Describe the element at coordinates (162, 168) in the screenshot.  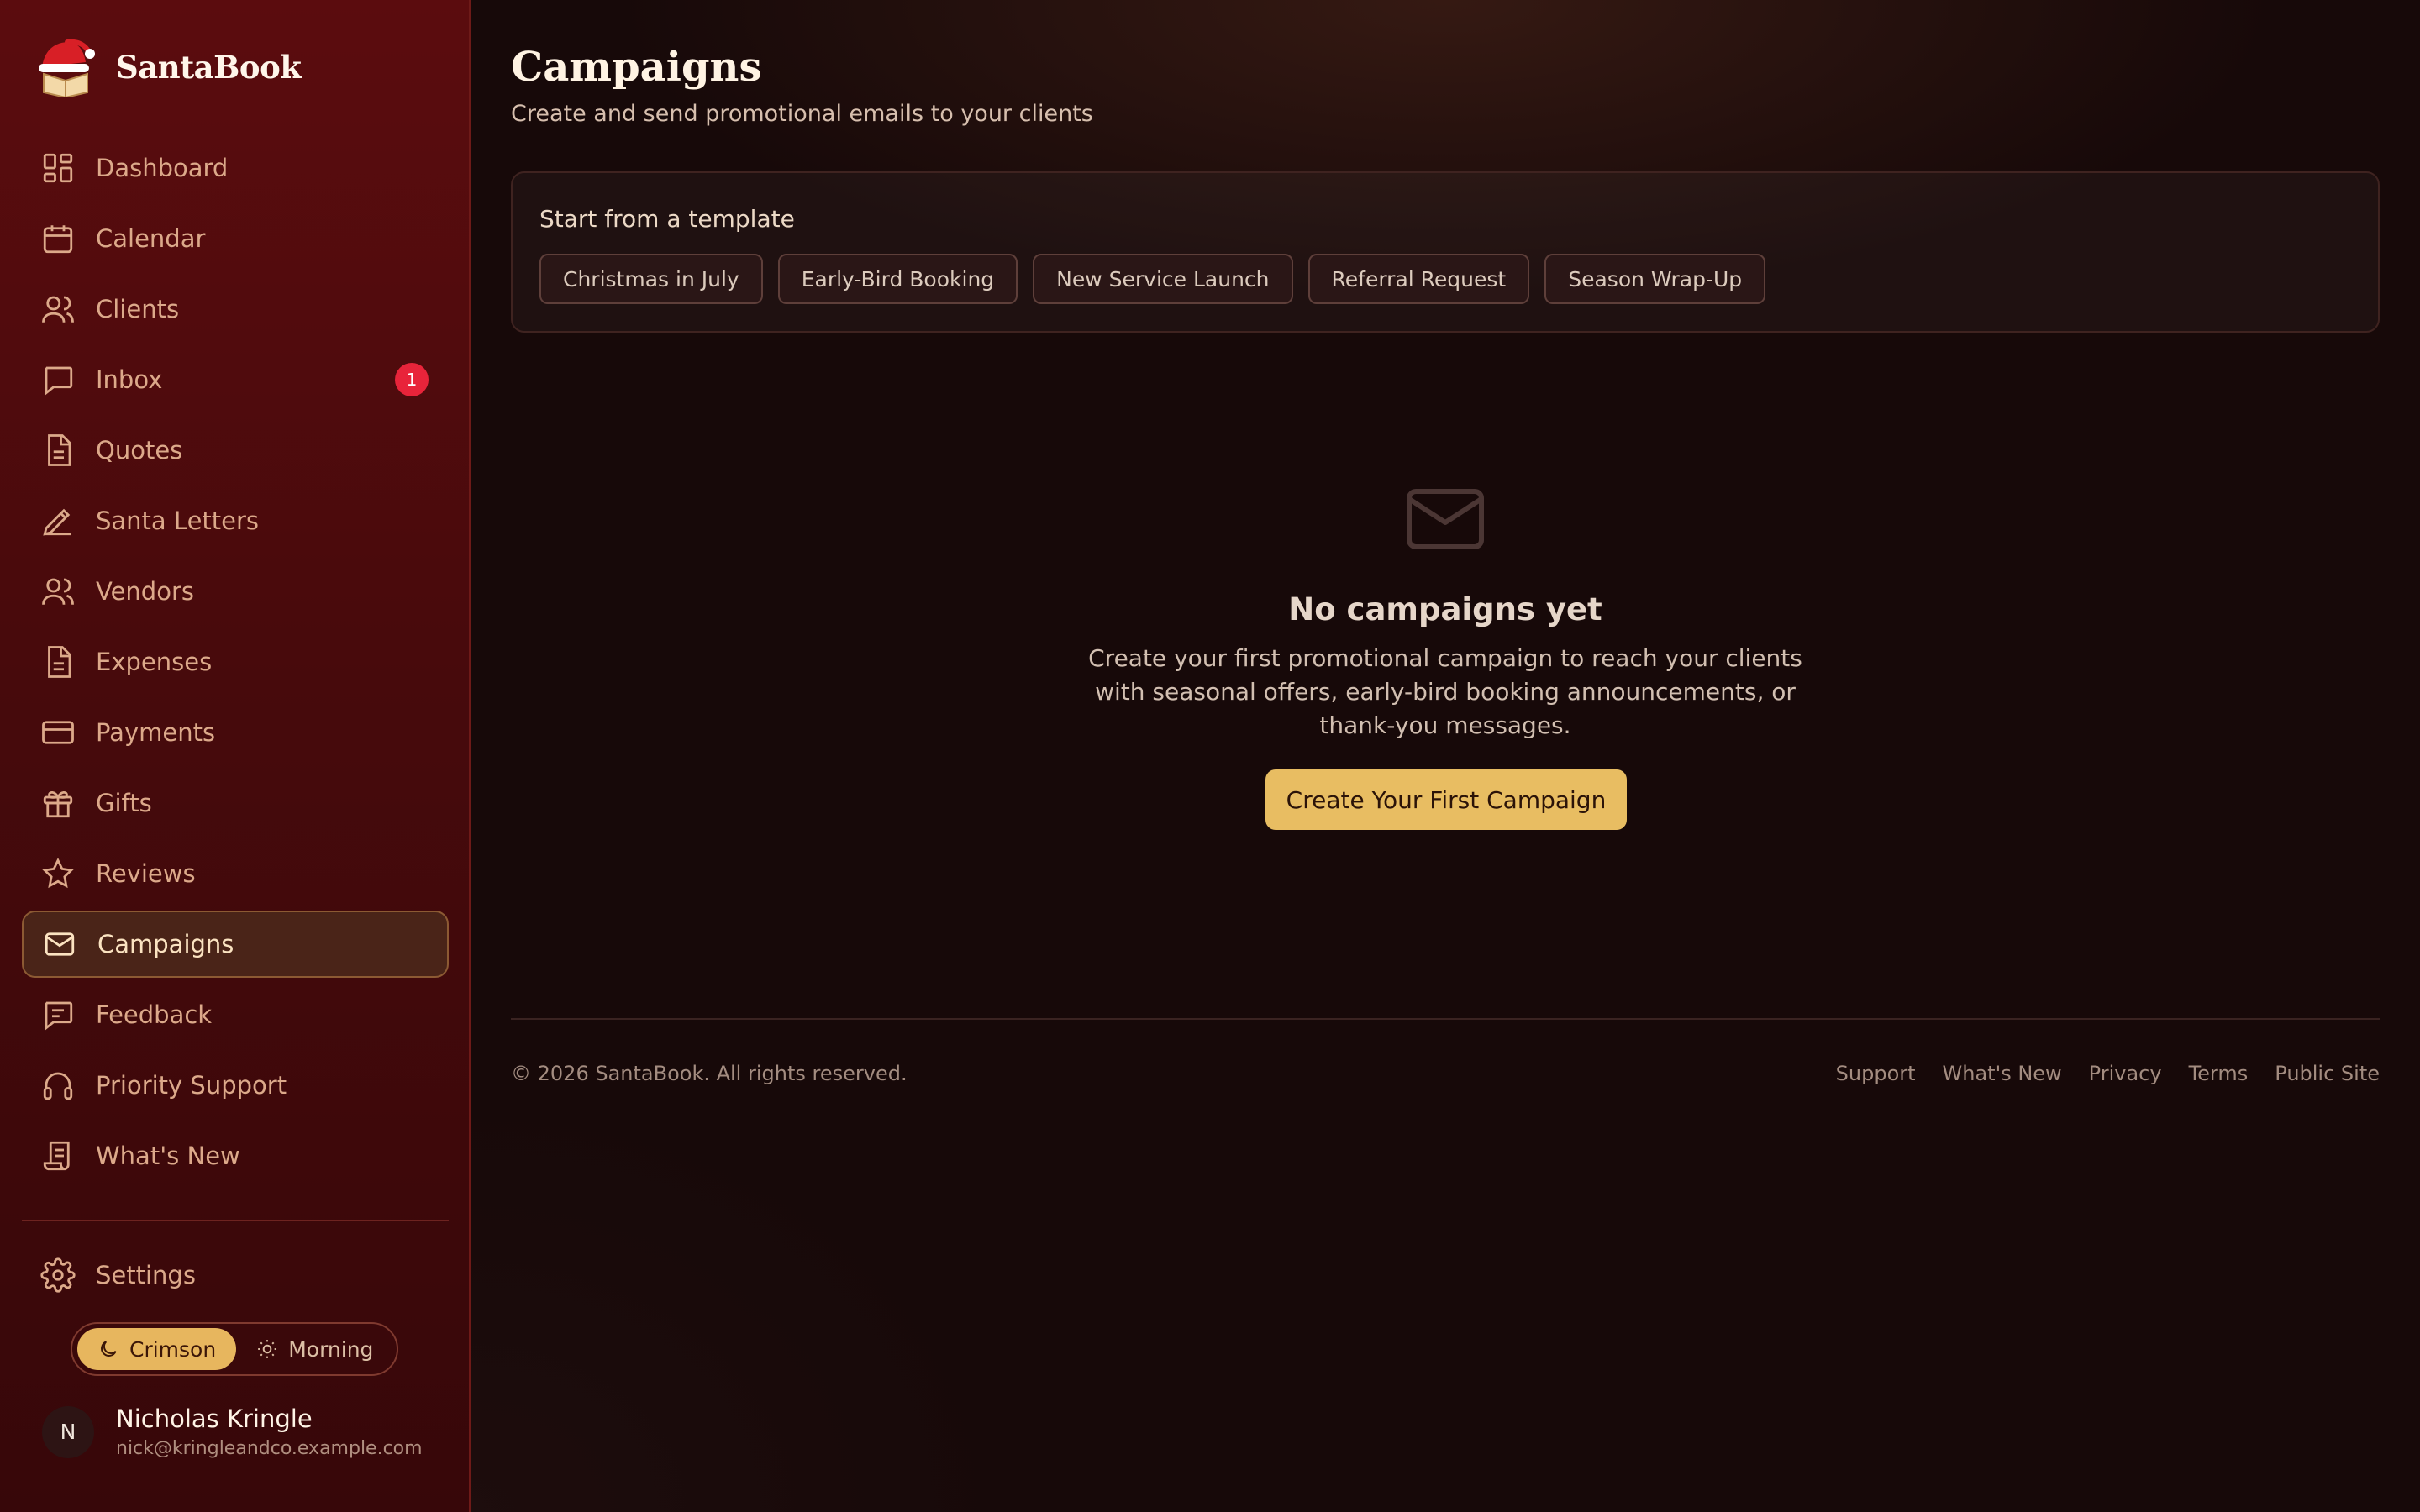
I see `sidebar-item-label: Dashboard` at that location.